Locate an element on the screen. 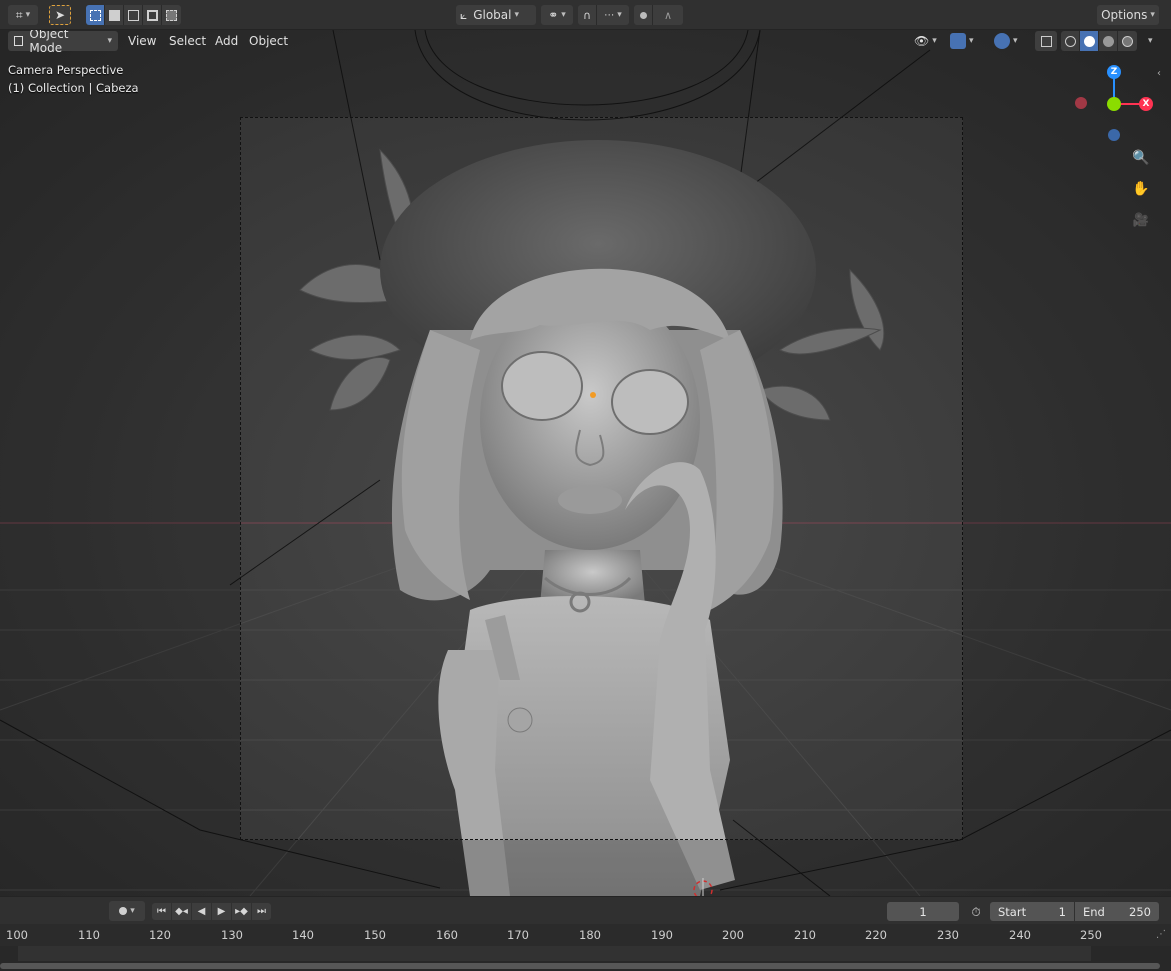 Image resolution: width=1171 pixels, height=971 pixels. zoom-icon: 🔍 is located at coordinates (1141, 158).